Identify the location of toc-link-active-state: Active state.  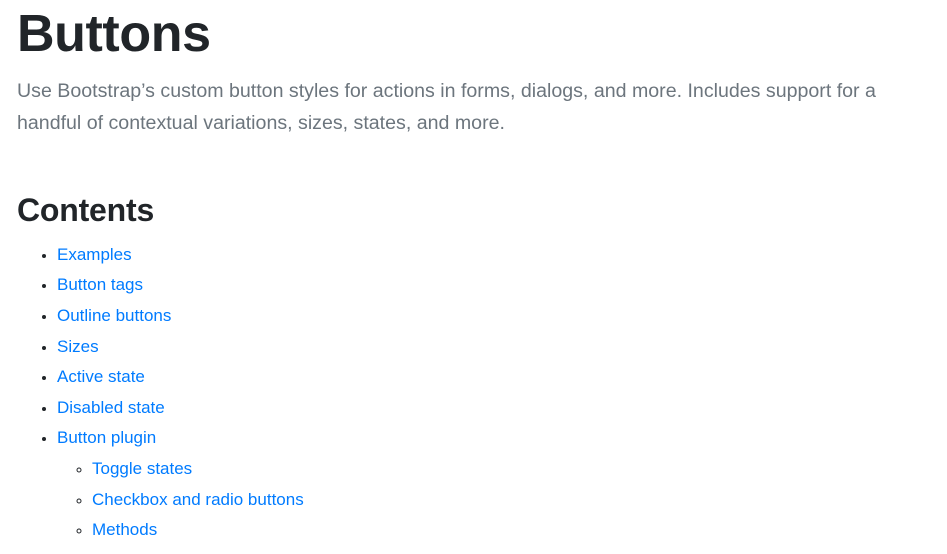
(101, 376).